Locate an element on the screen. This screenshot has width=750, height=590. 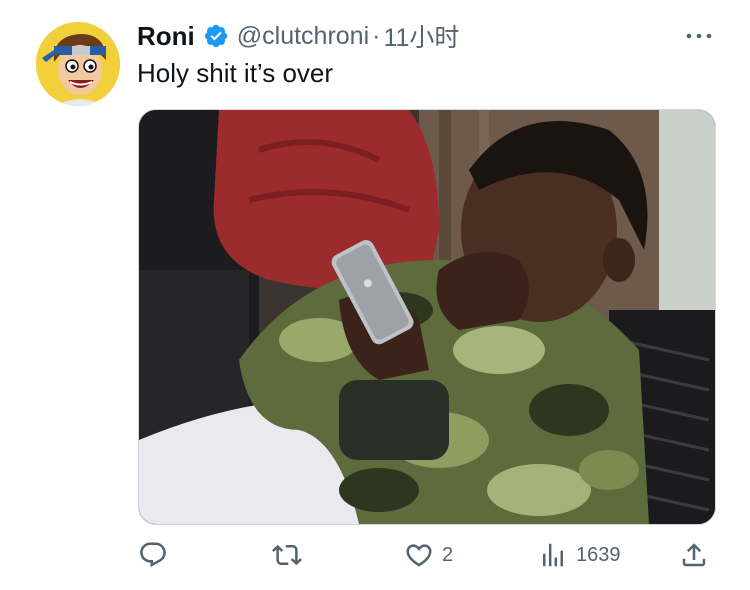
more-dots-icon is located at coordinates (699, 36).